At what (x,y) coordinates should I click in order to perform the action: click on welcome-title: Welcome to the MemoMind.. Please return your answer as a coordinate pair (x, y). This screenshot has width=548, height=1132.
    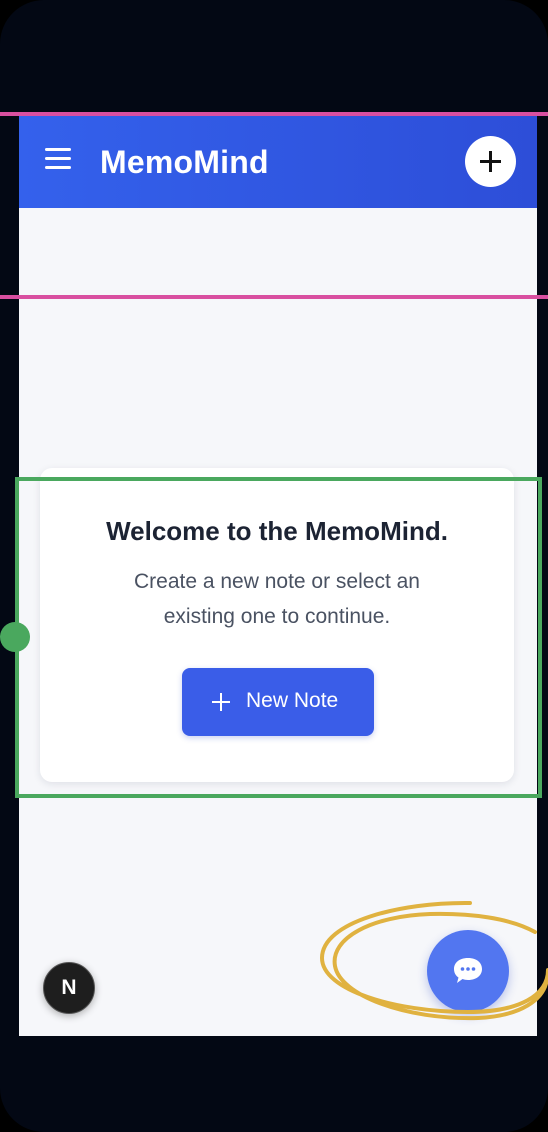
    Looking at the image, I should click on (277, 531).